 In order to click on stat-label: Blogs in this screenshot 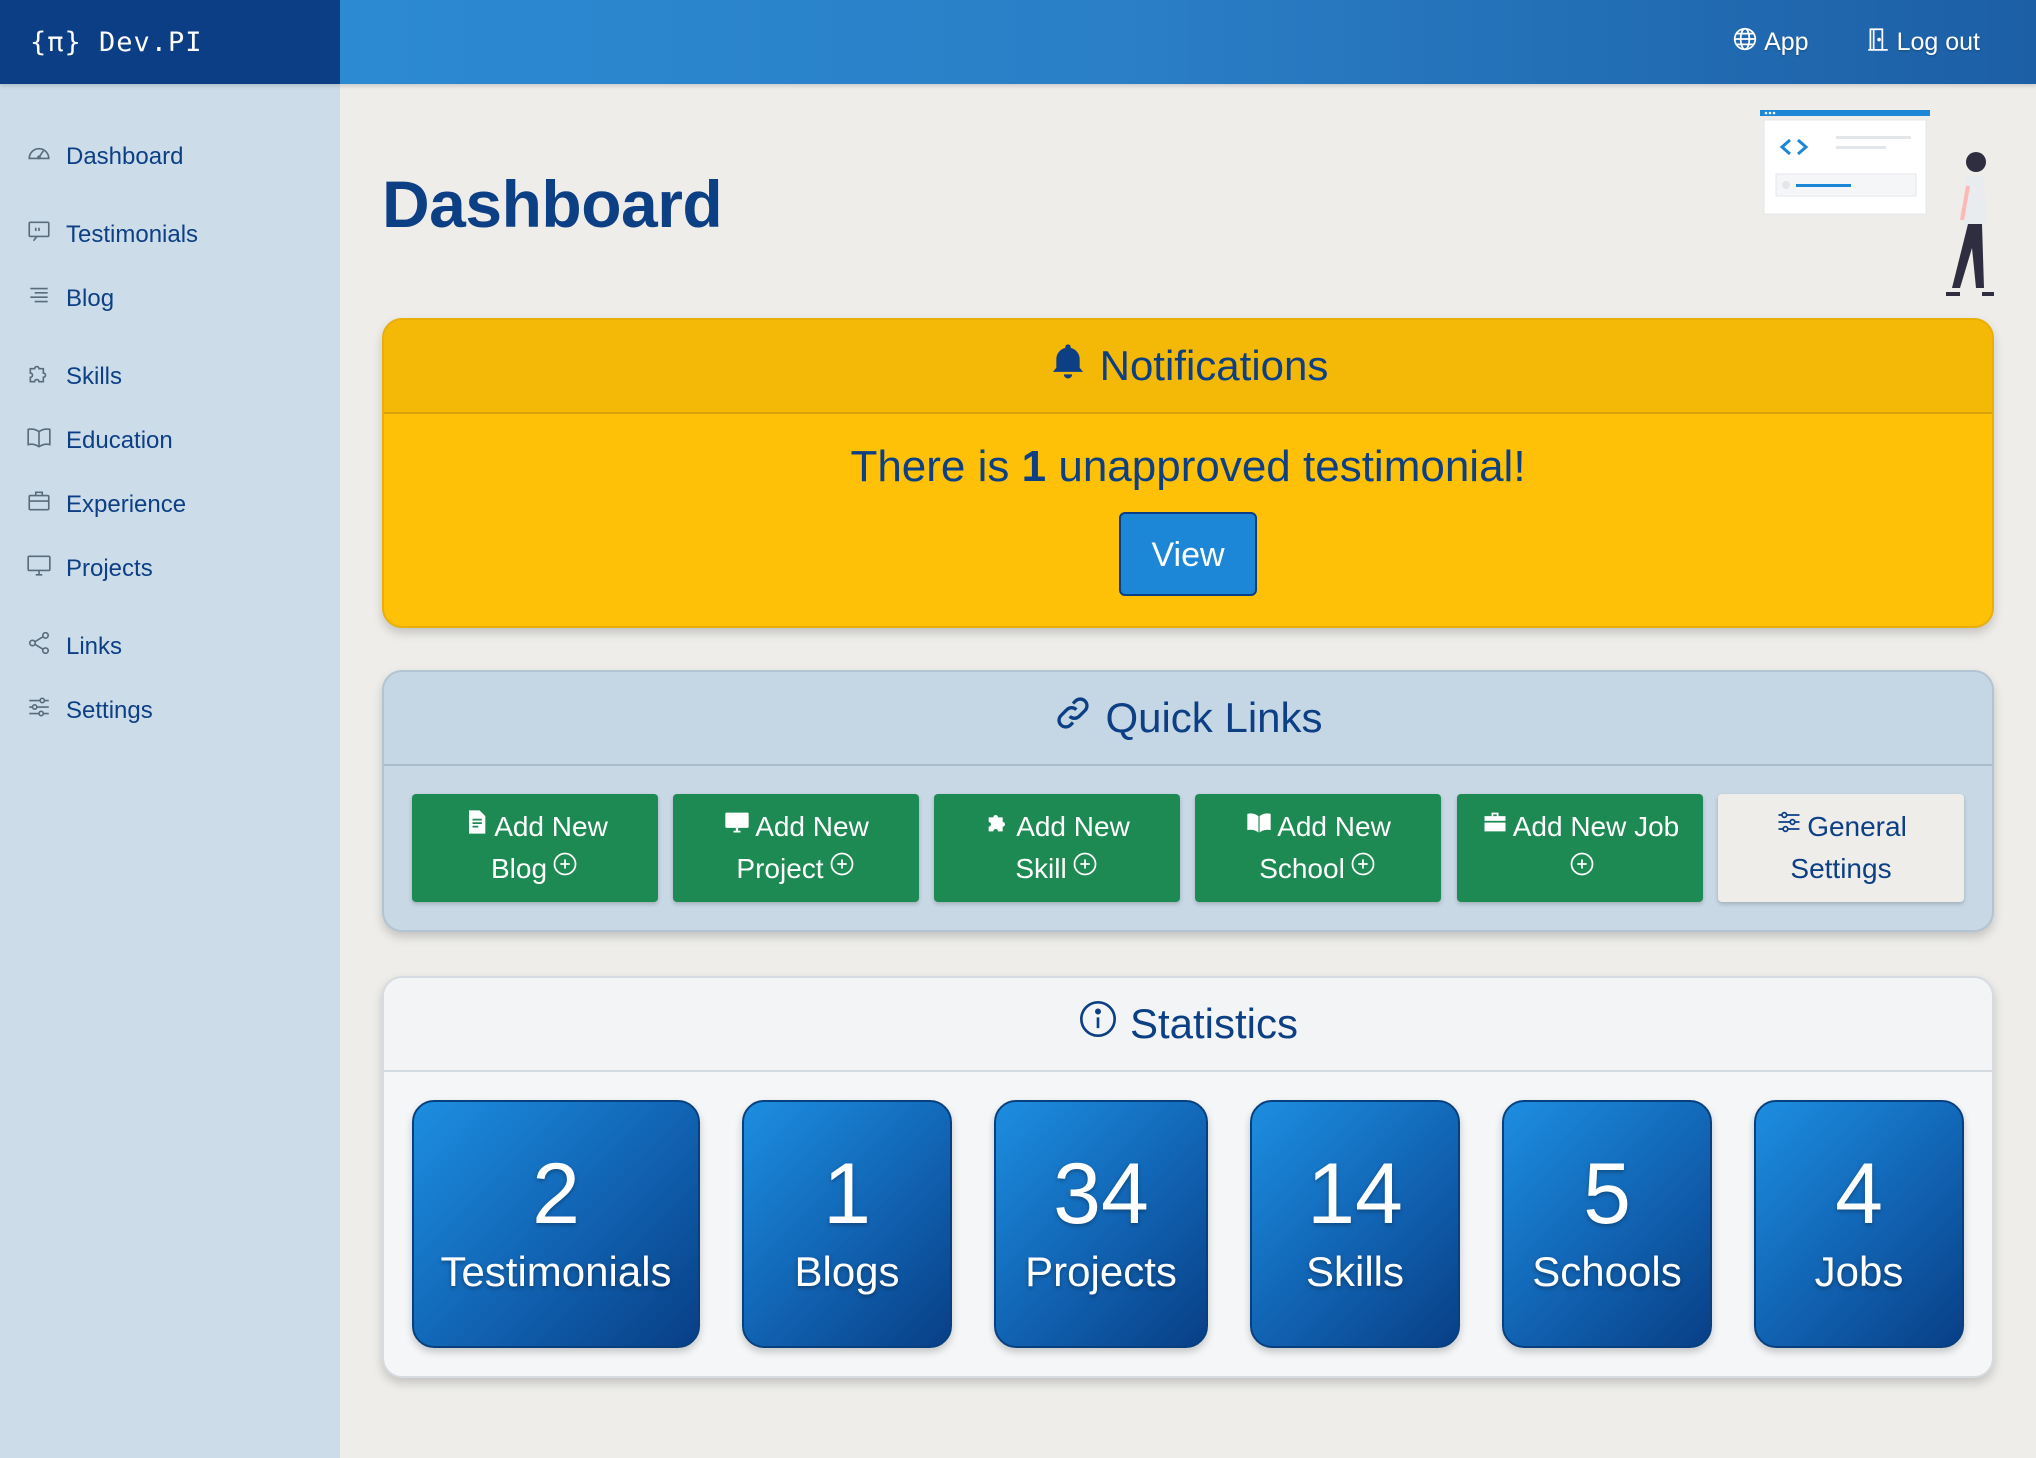, I will do `click(847, 1271)`.